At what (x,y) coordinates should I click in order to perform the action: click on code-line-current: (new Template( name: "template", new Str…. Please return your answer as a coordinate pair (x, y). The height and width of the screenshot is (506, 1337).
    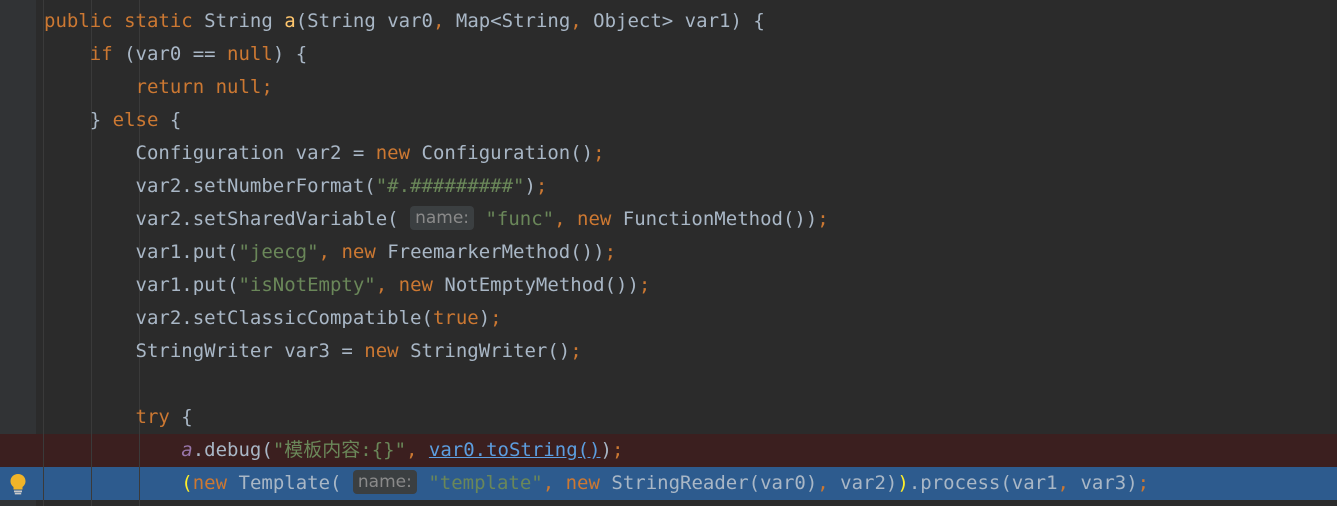
    Looking at the image, I should click on (690, 483).